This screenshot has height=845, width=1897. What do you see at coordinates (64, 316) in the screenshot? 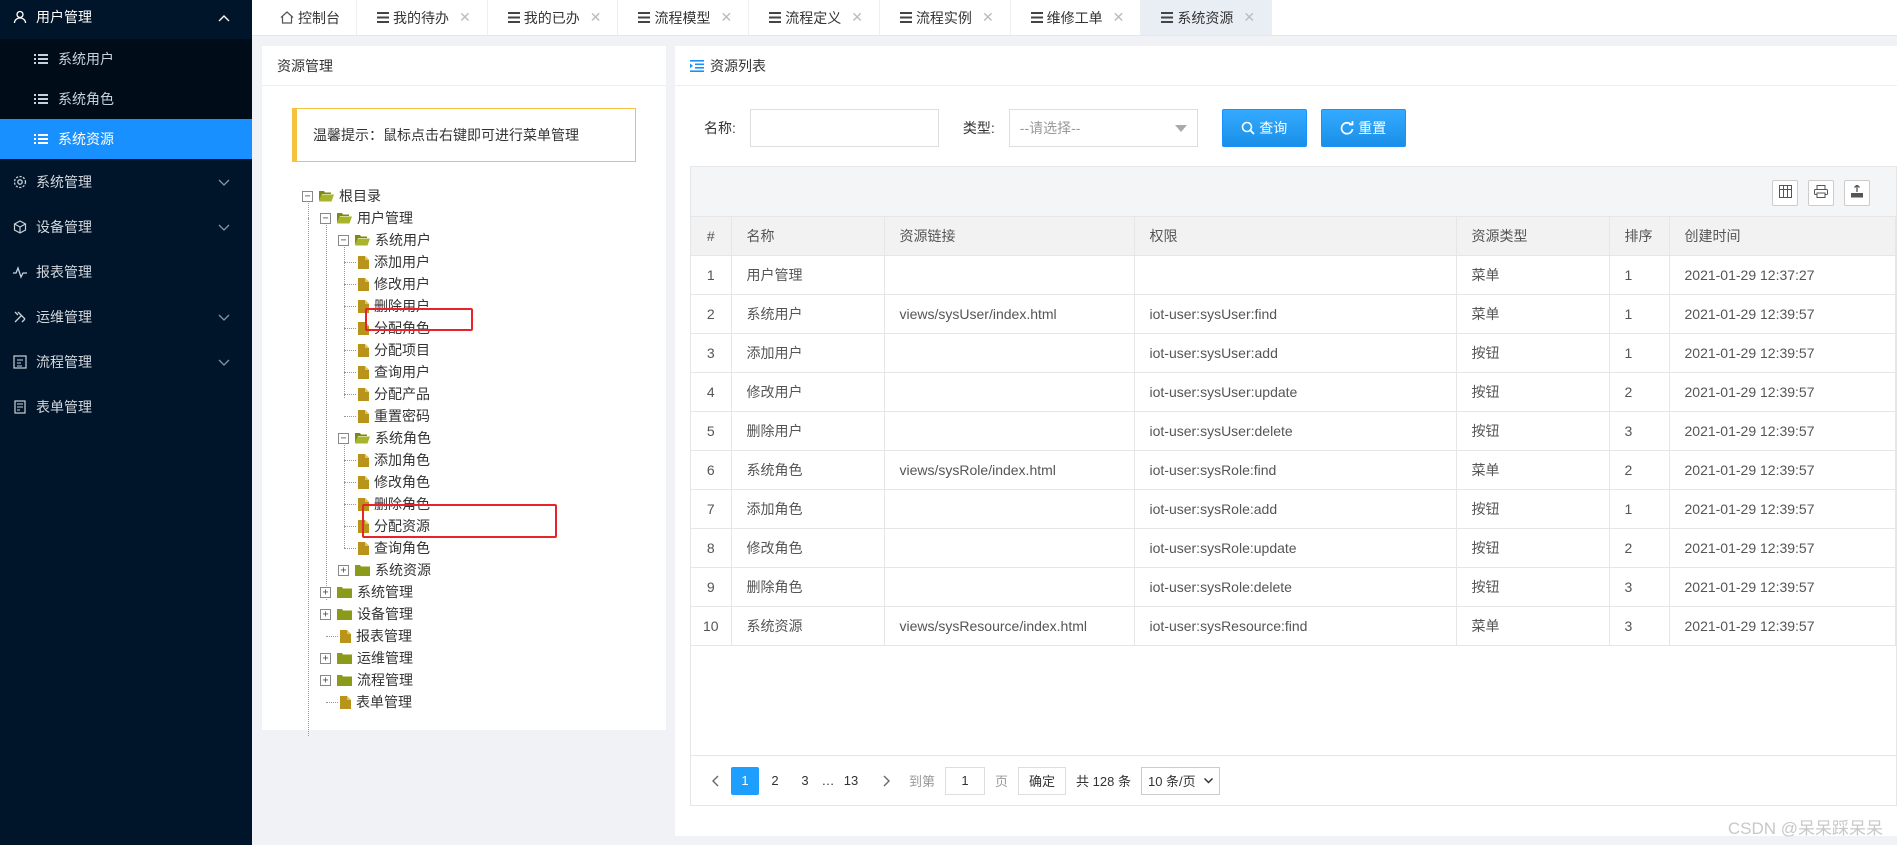
I see `sidebar-item-label: 运维管理` at bounding box center [64, 316].